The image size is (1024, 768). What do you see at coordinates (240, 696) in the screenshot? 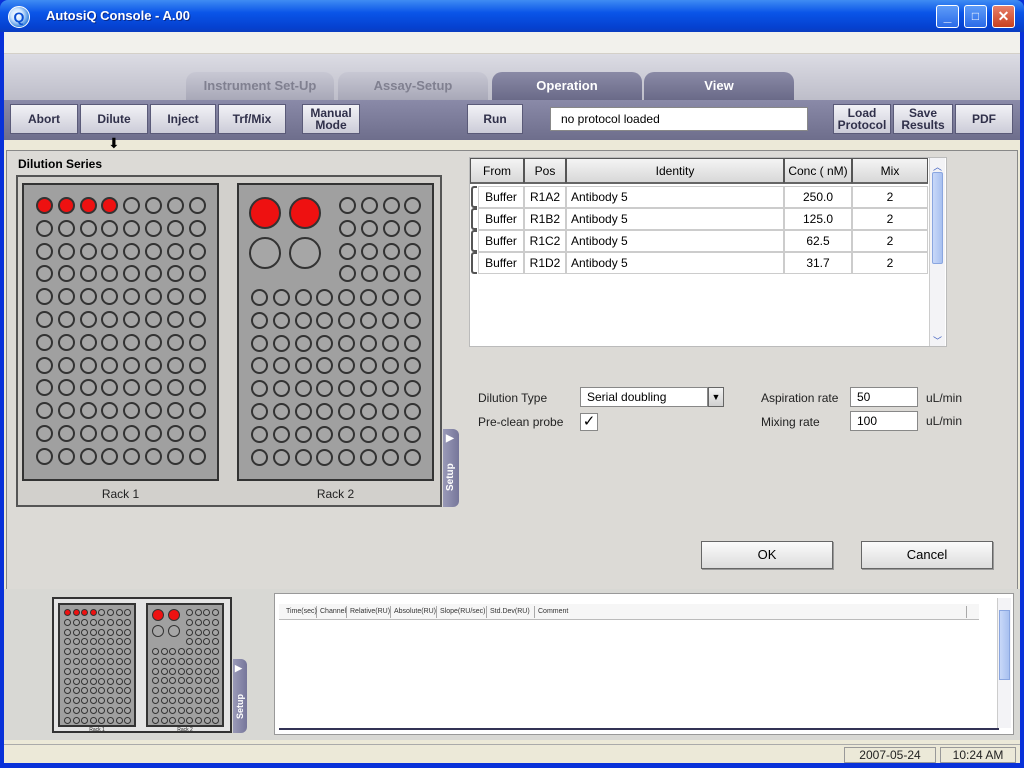
I see `mini-setup-tab: ▶ Setup` at bounding box center [240, 696].